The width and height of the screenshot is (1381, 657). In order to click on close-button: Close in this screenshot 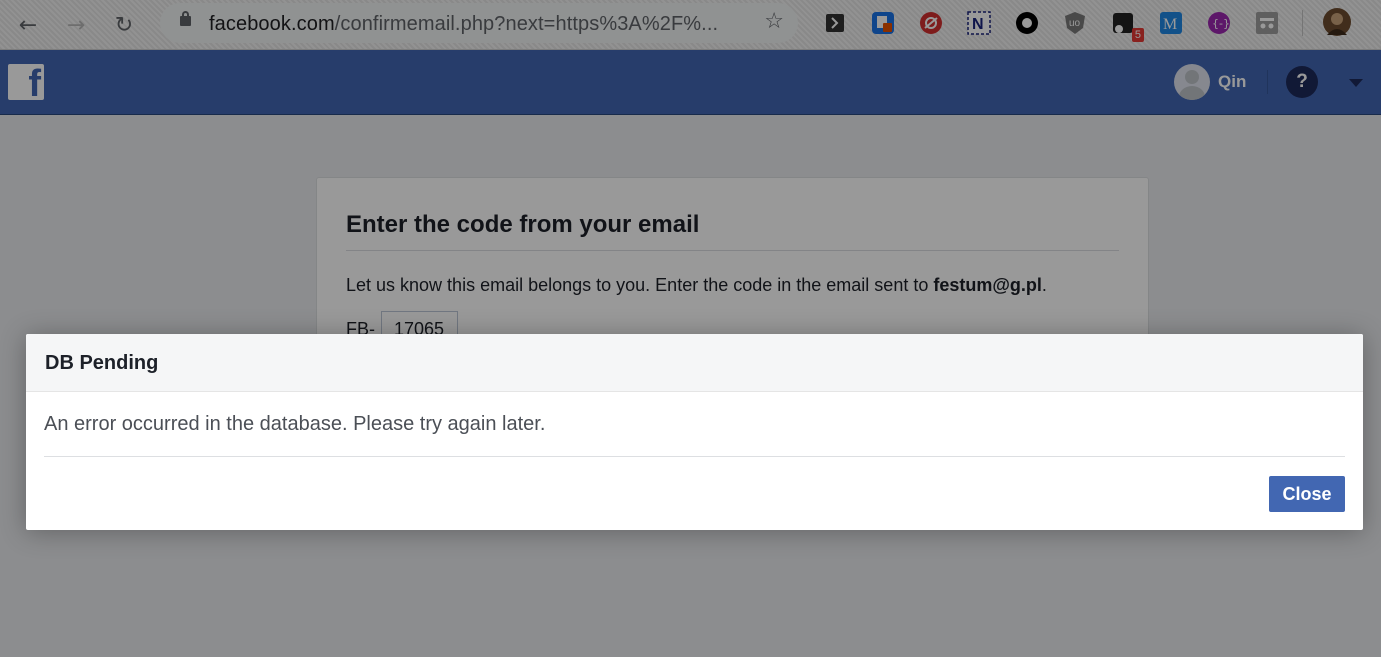, I will do `click(1307, 494)`.